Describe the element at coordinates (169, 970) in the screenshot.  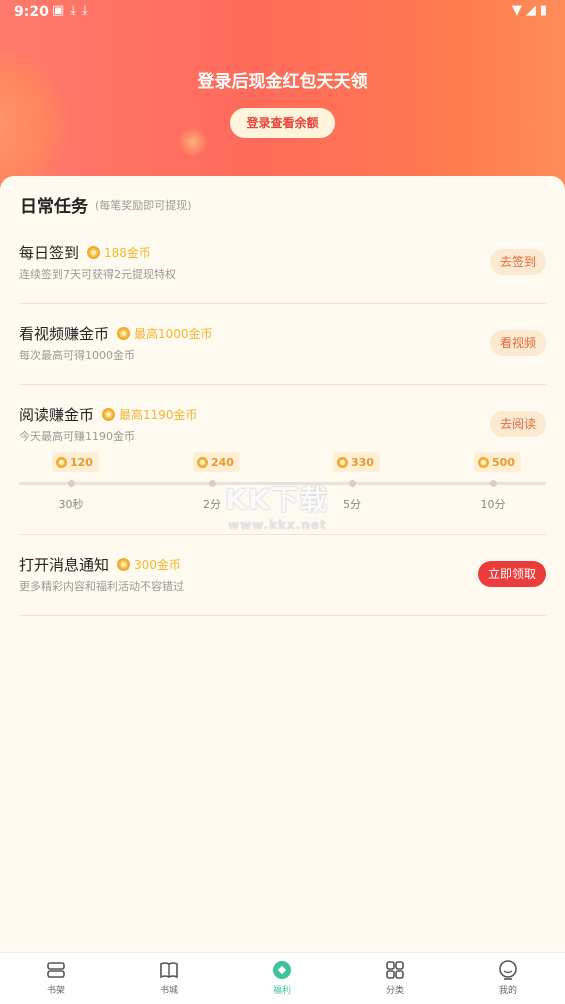
I see `book-icon` at that location.